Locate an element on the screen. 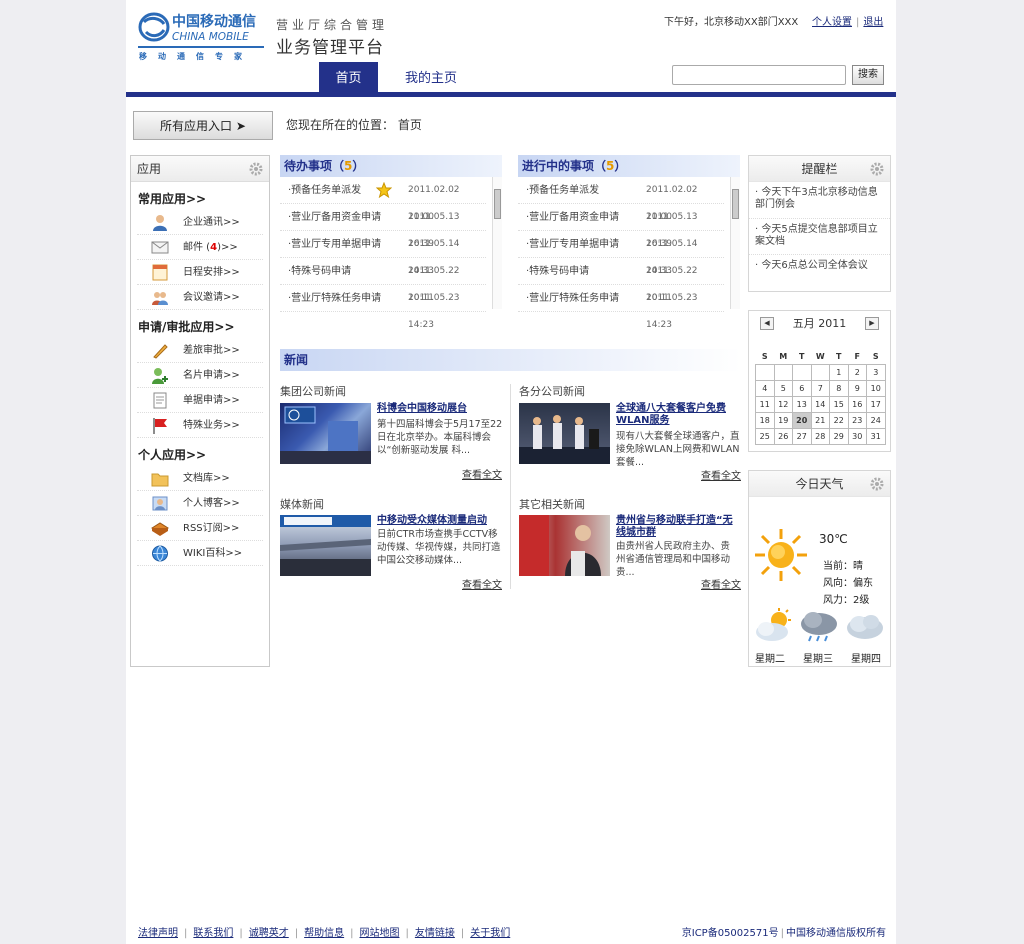  news-headline-link: 科博会中国移动展台 is located at coordinates (439, 409).